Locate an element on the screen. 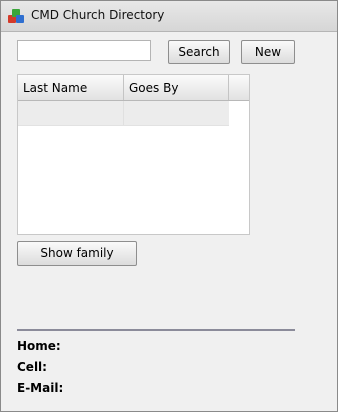  cell-phone-label: Cell: is located at coordinates (32, 367).